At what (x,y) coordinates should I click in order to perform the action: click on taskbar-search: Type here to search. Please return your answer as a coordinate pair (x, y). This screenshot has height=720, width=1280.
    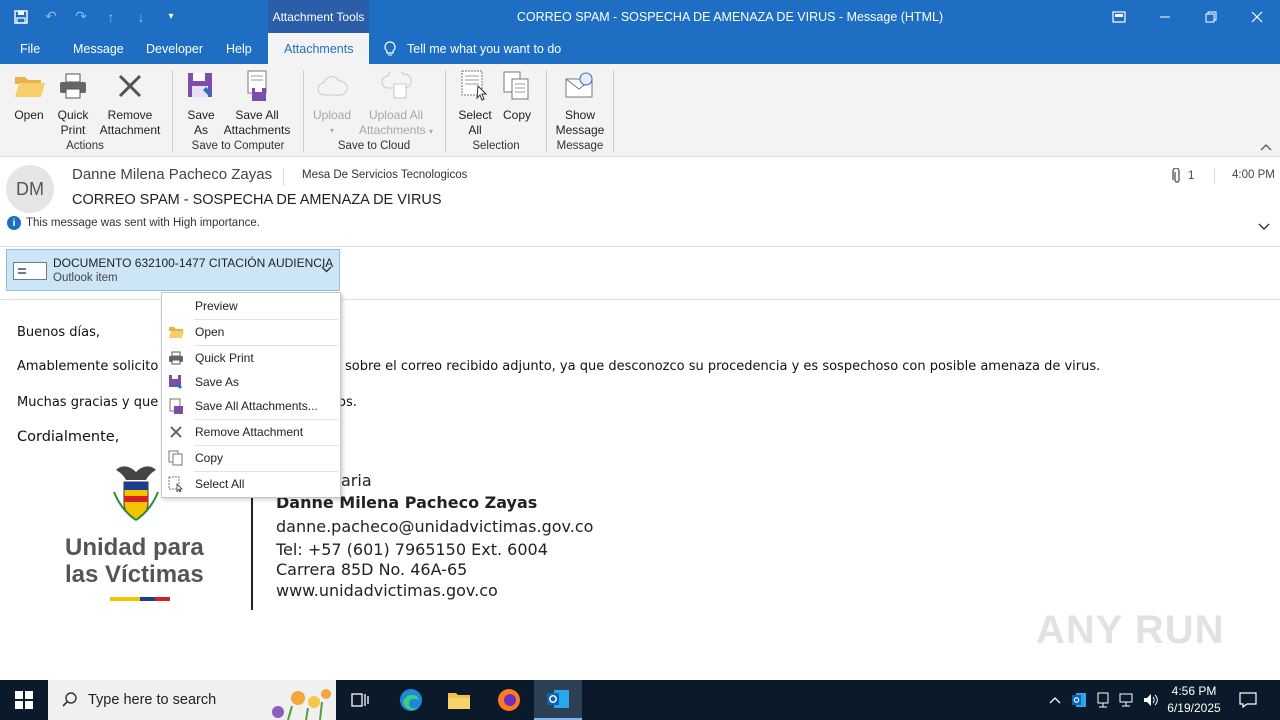
    Looking at the image, I should click on (192, 700).